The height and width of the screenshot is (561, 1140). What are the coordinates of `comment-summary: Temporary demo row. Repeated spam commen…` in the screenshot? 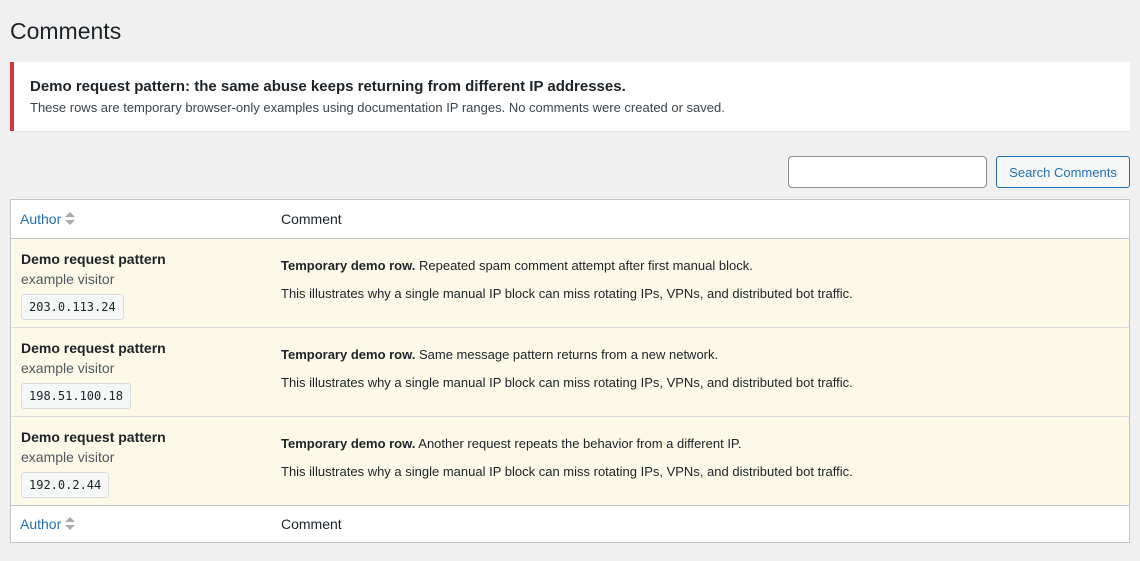 It's located at (705, 266).